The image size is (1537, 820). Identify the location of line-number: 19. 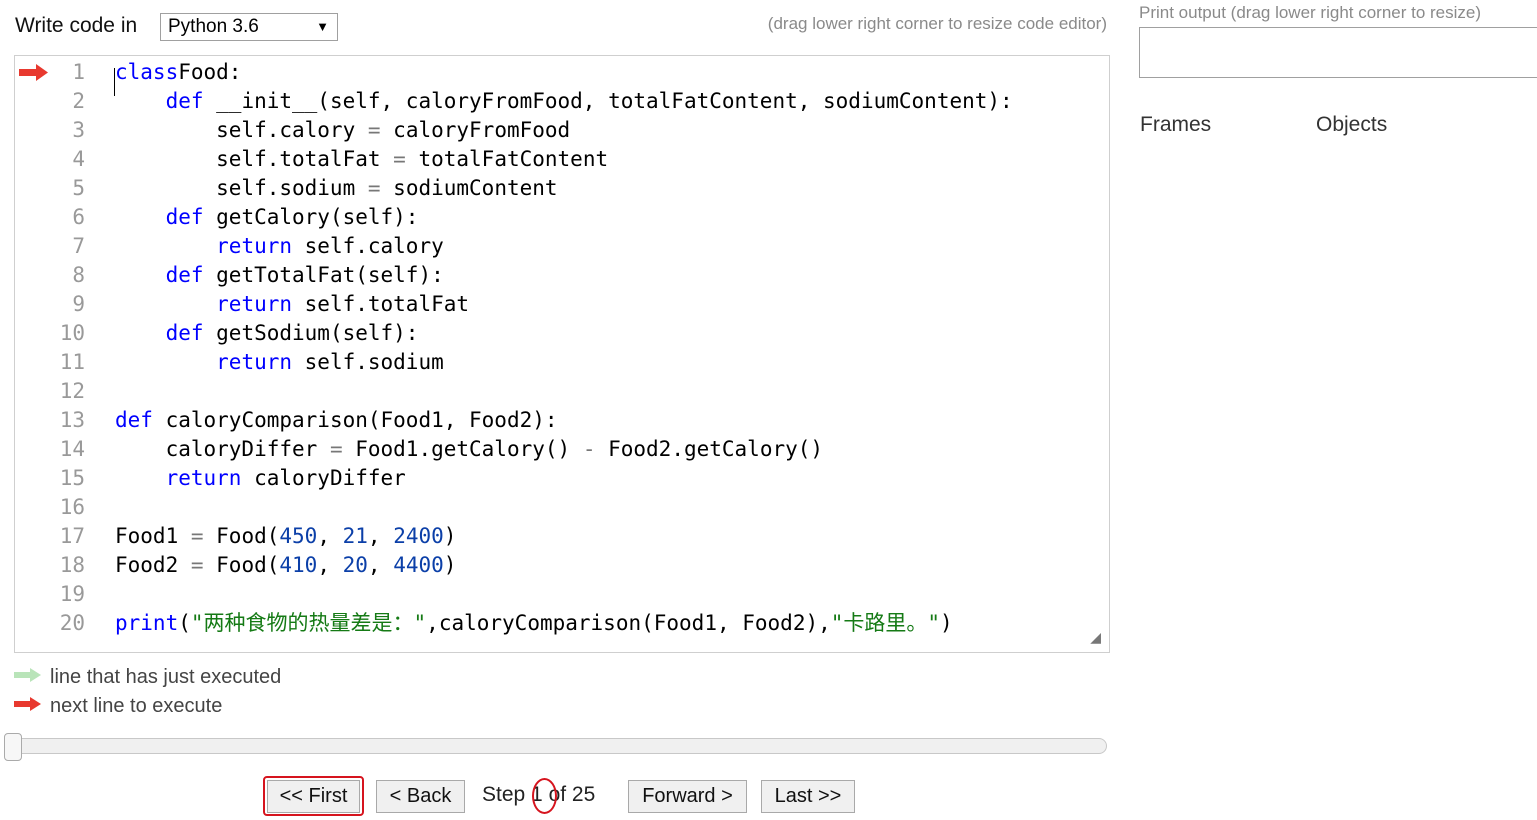
(72, 594).